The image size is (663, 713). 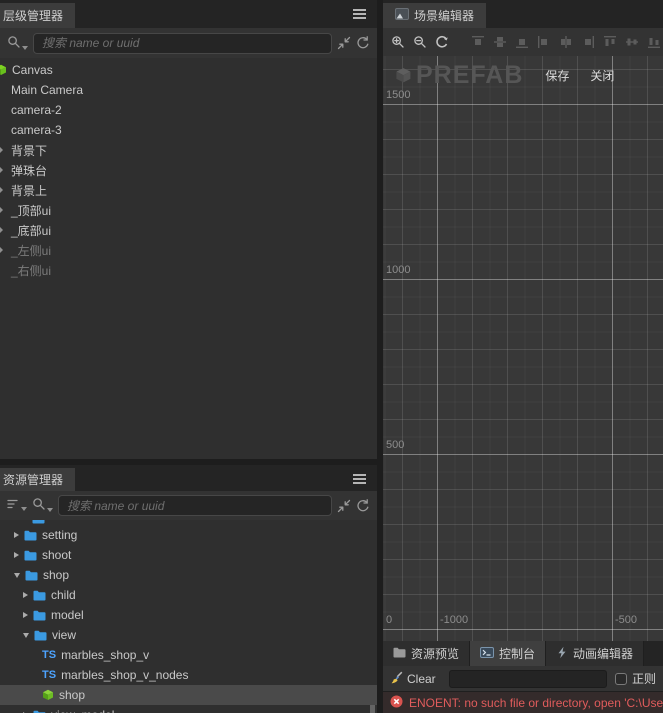 What do you see at coordinates (527, 678) in the screenshot?
I see `console-filter-input` at bounding box center [527, 678].